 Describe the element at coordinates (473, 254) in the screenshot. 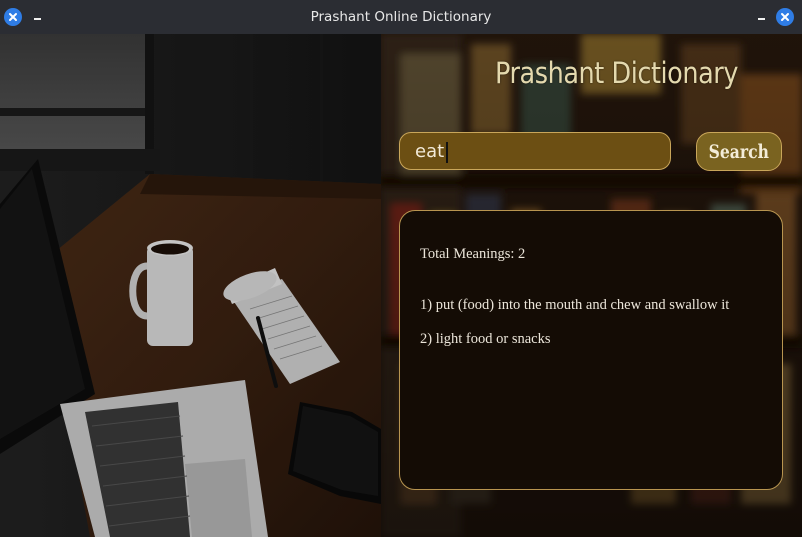

I see `total-meanings: Total Meanings: 2` at that location.